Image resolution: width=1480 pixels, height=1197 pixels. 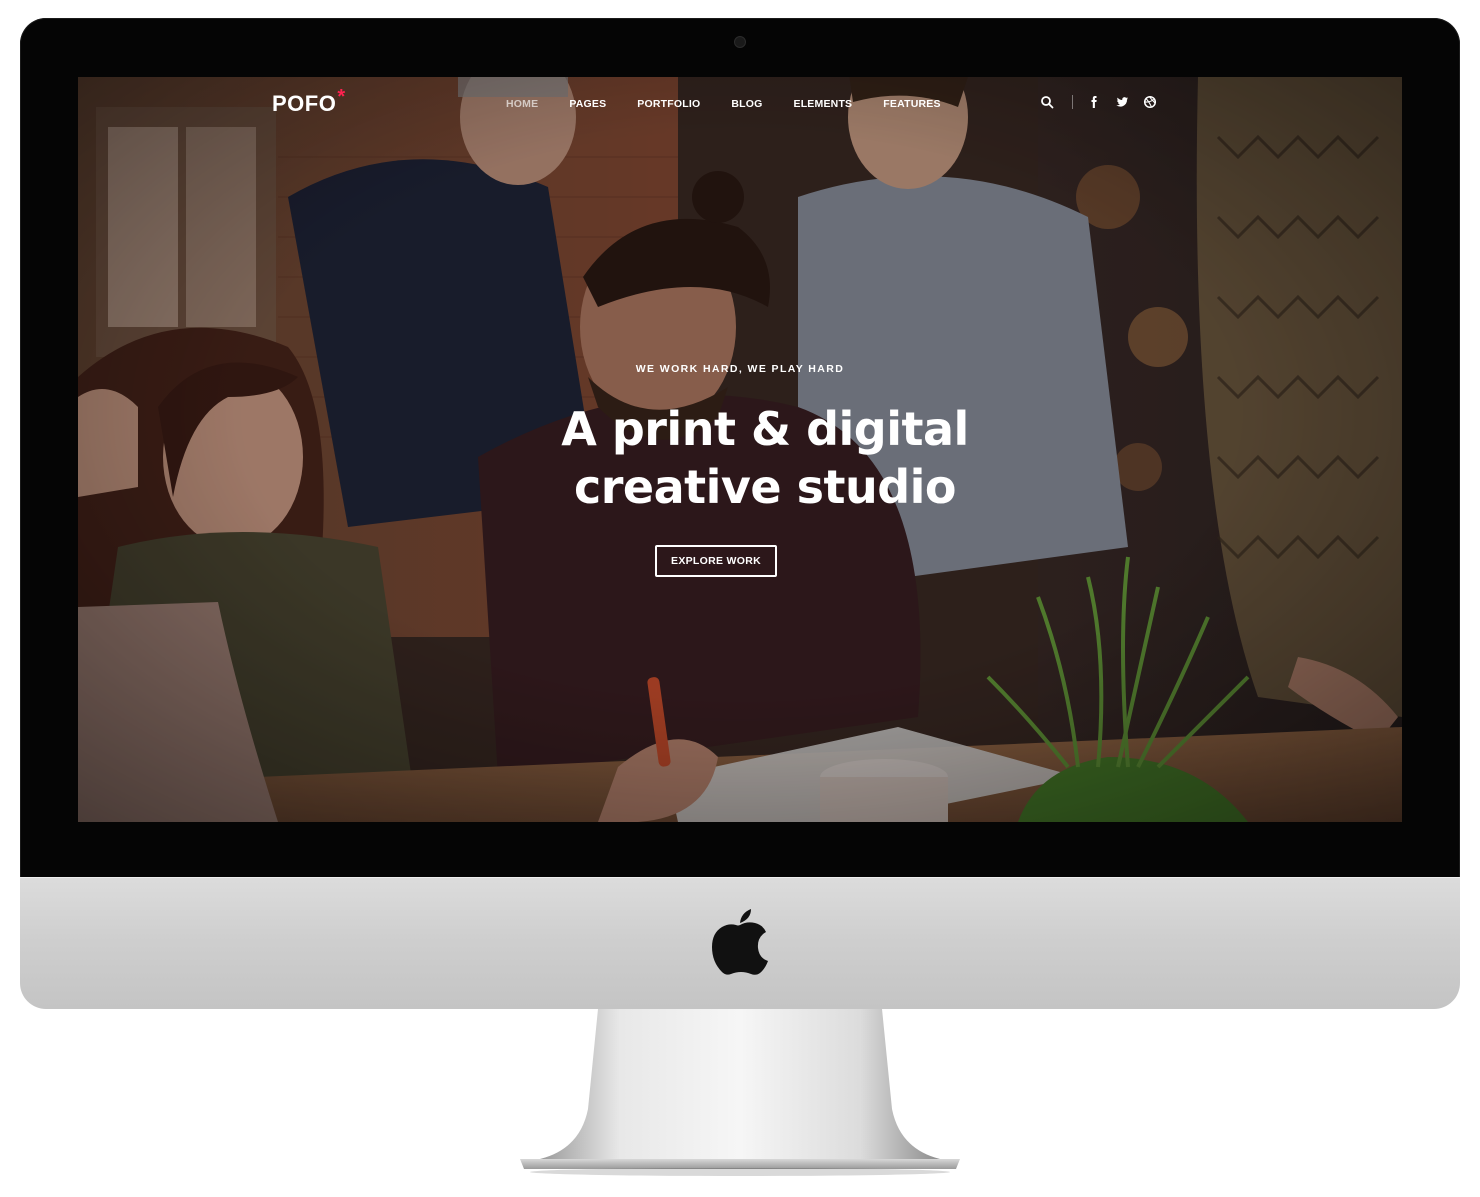 I want to click on nav-item-features: FEATURES, so click(x=911, y=104).